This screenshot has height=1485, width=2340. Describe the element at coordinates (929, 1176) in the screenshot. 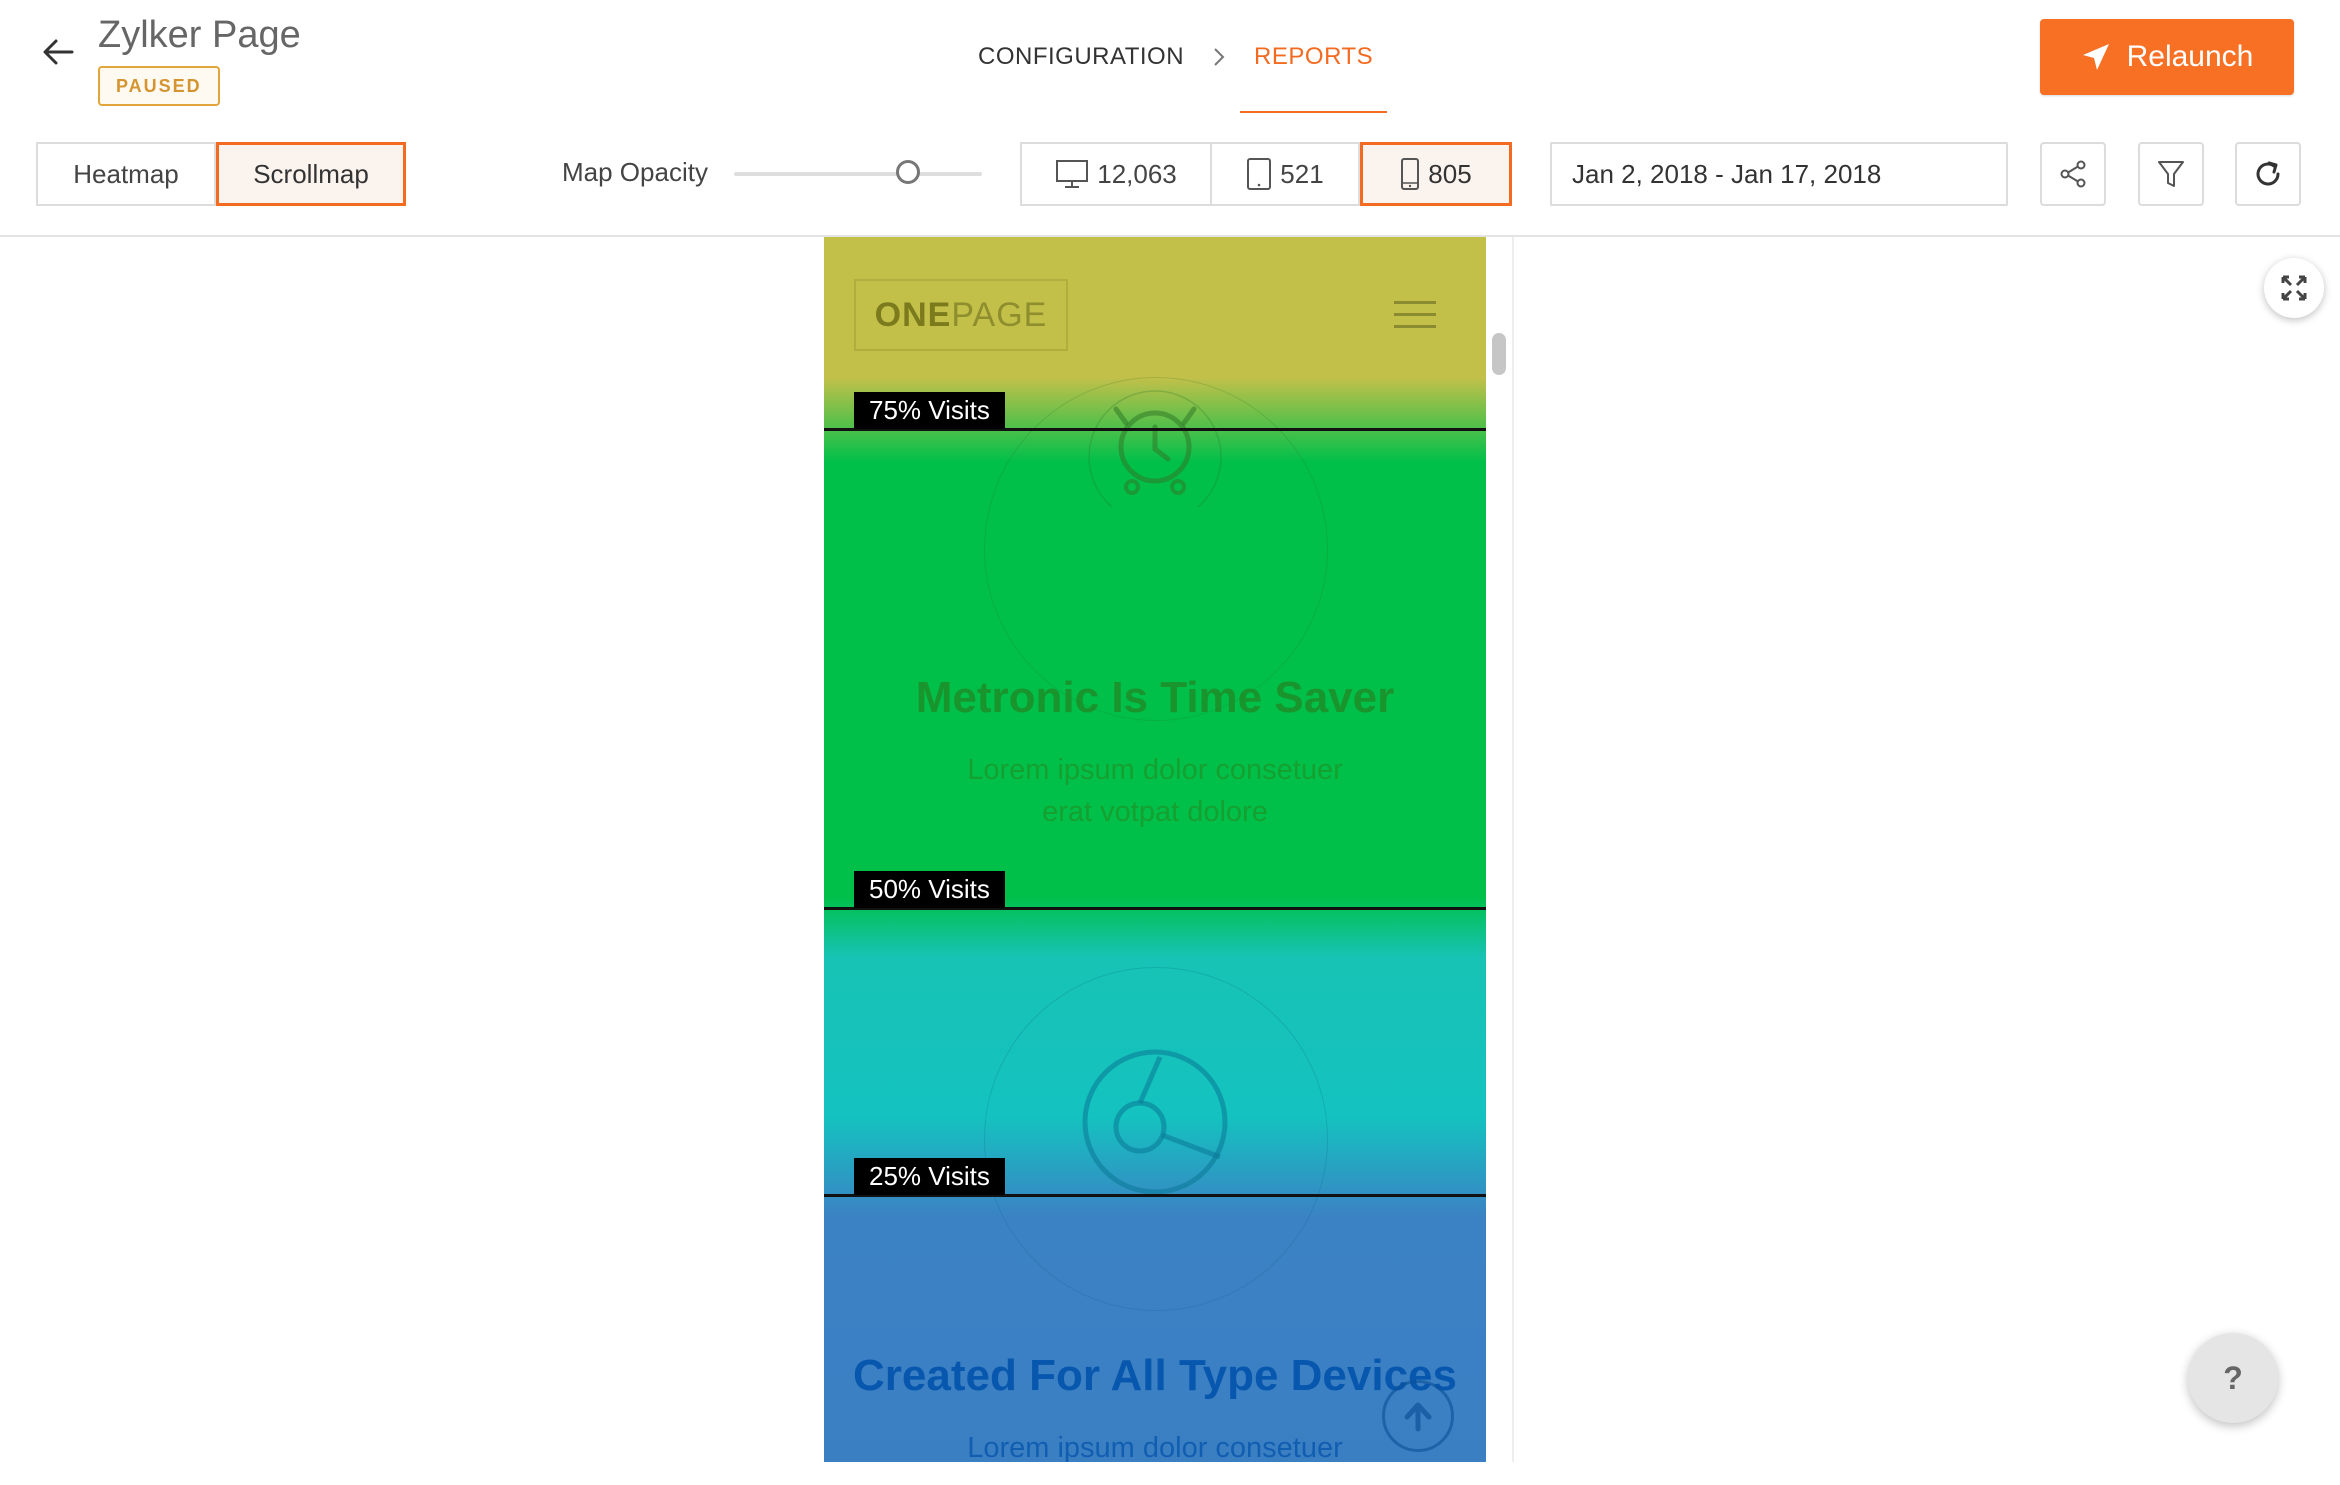

I see `marker-label: 25% Visits` at that location.